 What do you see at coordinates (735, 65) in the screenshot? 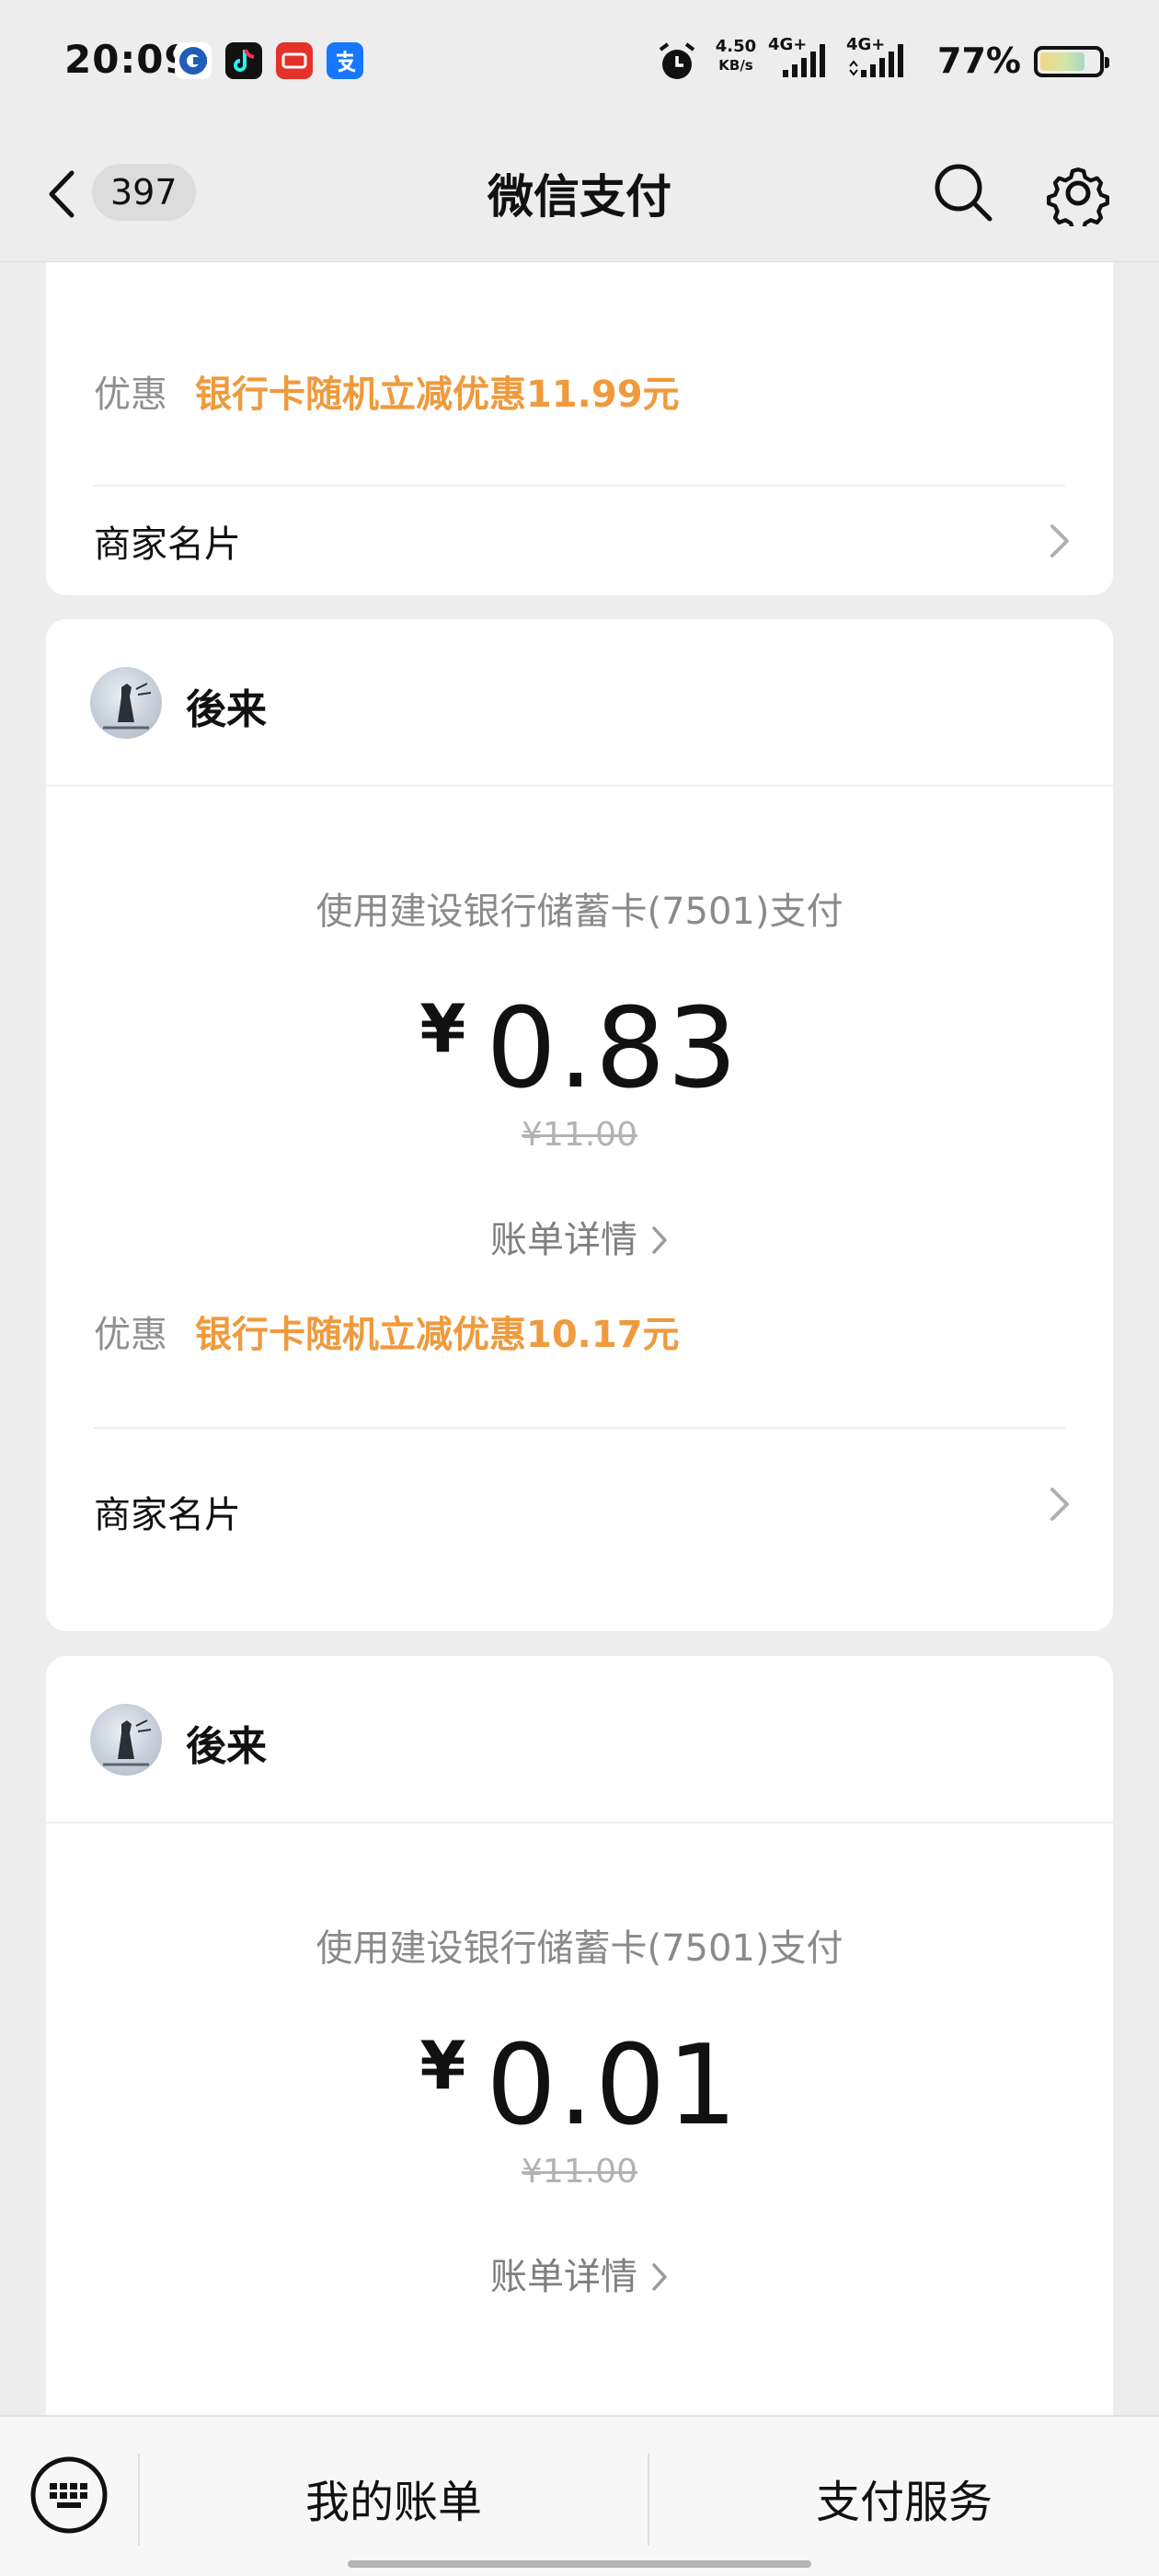
I see `network-speed-unit: KB/s` at bounding box center [735, 65].